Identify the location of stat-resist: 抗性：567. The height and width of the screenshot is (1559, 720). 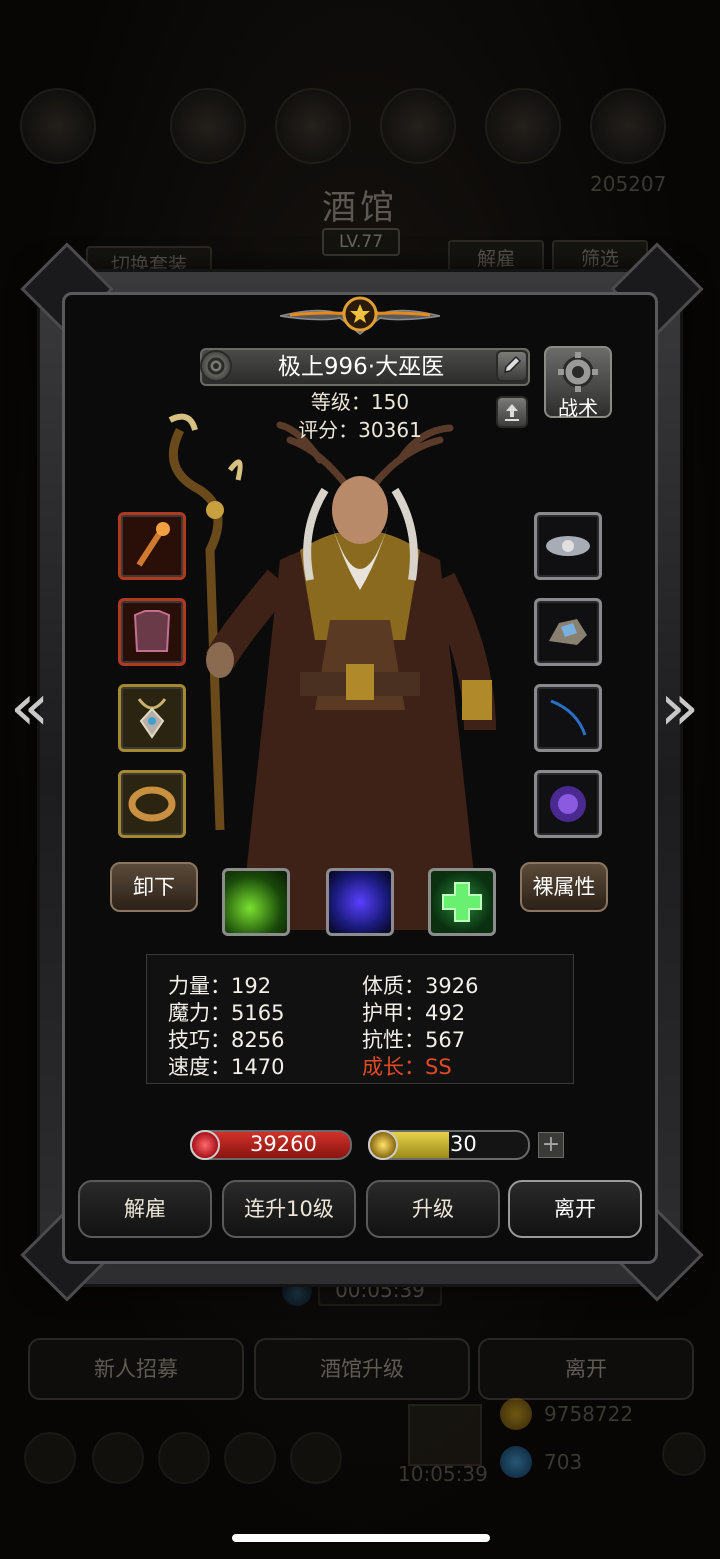
(414, 1040).